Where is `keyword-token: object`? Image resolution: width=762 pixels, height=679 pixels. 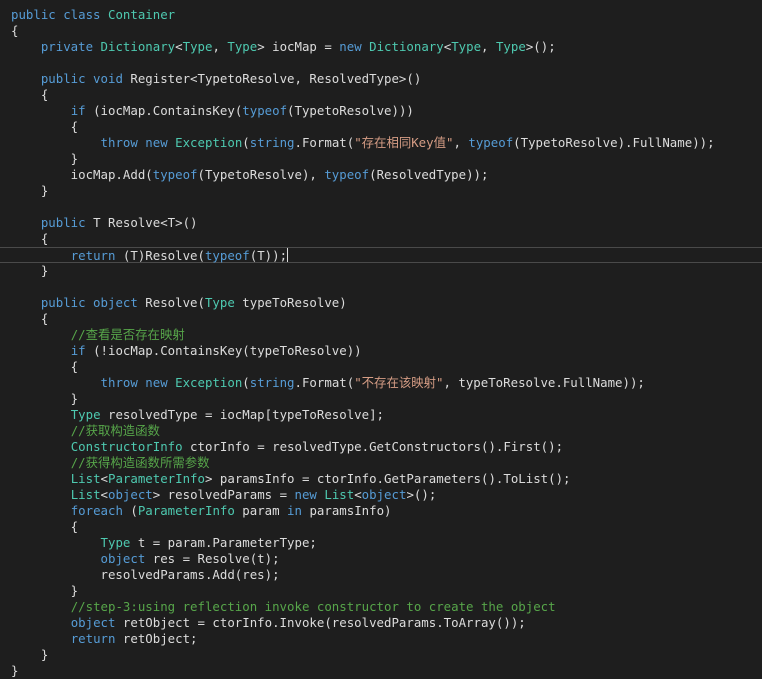 keyword-token: object is located at coordinates (96, 622).